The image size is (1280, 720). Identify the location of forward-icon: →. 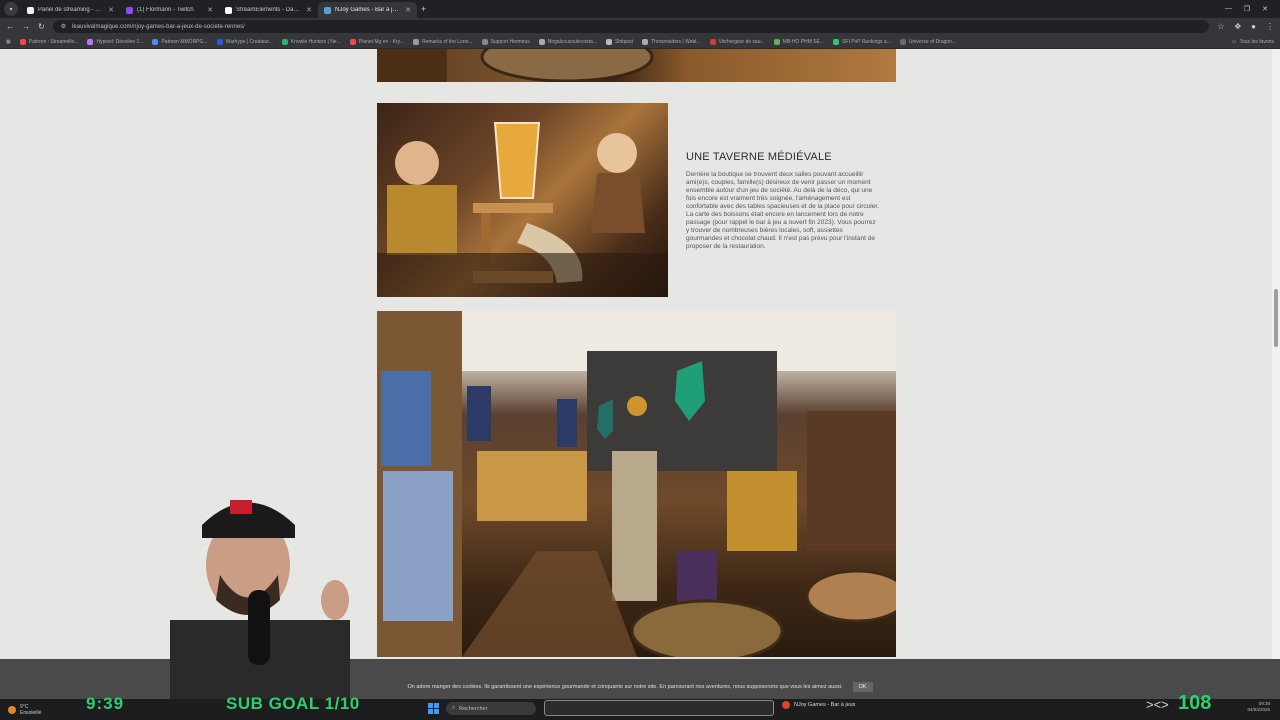
(26, 26).